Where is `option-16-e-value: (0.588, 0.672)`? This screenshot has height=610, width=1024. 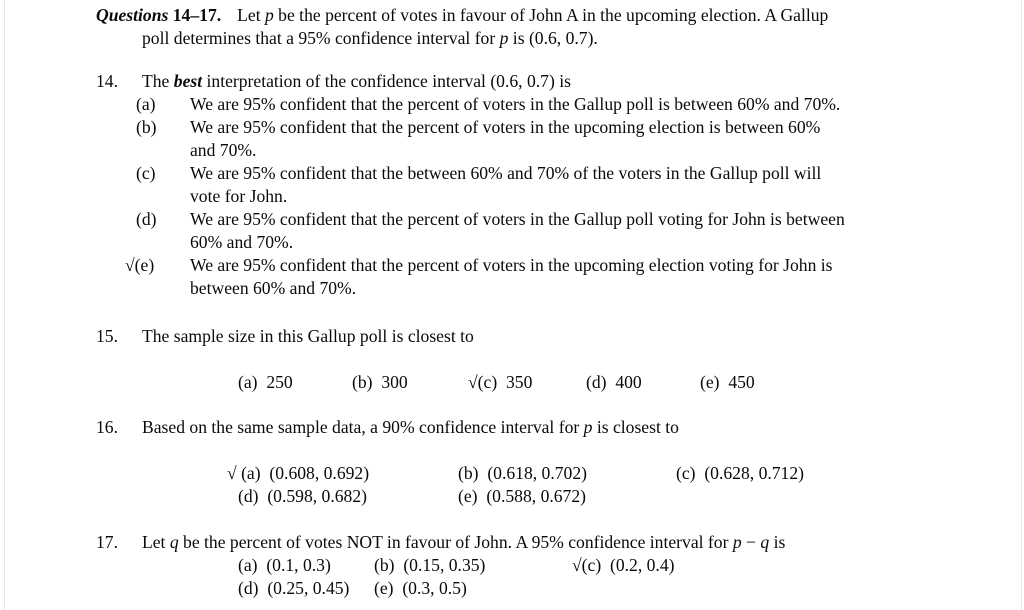
option-16-e-value: (0.588, 0.672) is located at coordinates (536, 496).